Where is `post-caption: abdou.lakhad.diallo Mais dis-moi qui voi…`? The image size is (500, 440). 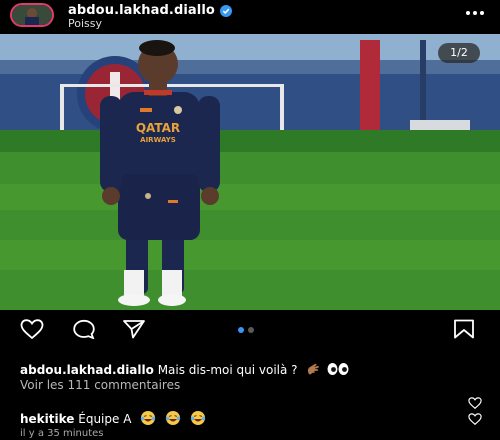 post-caption: abdou.lakhad.diallo Mais dis-moi qui voi… is located at coordinates (185, 369).